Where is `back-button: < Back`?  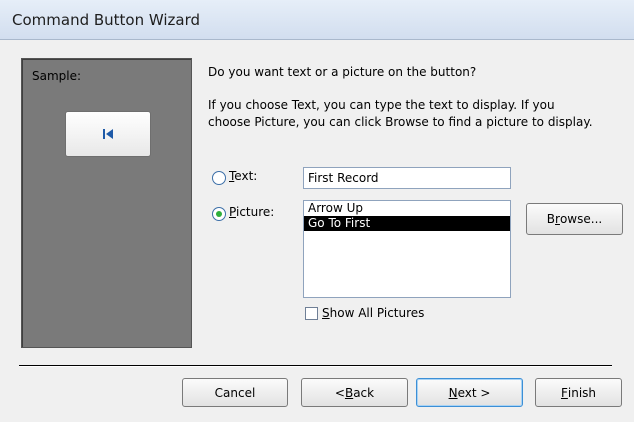 back-button: < Back is located at coordinates (354, 392).